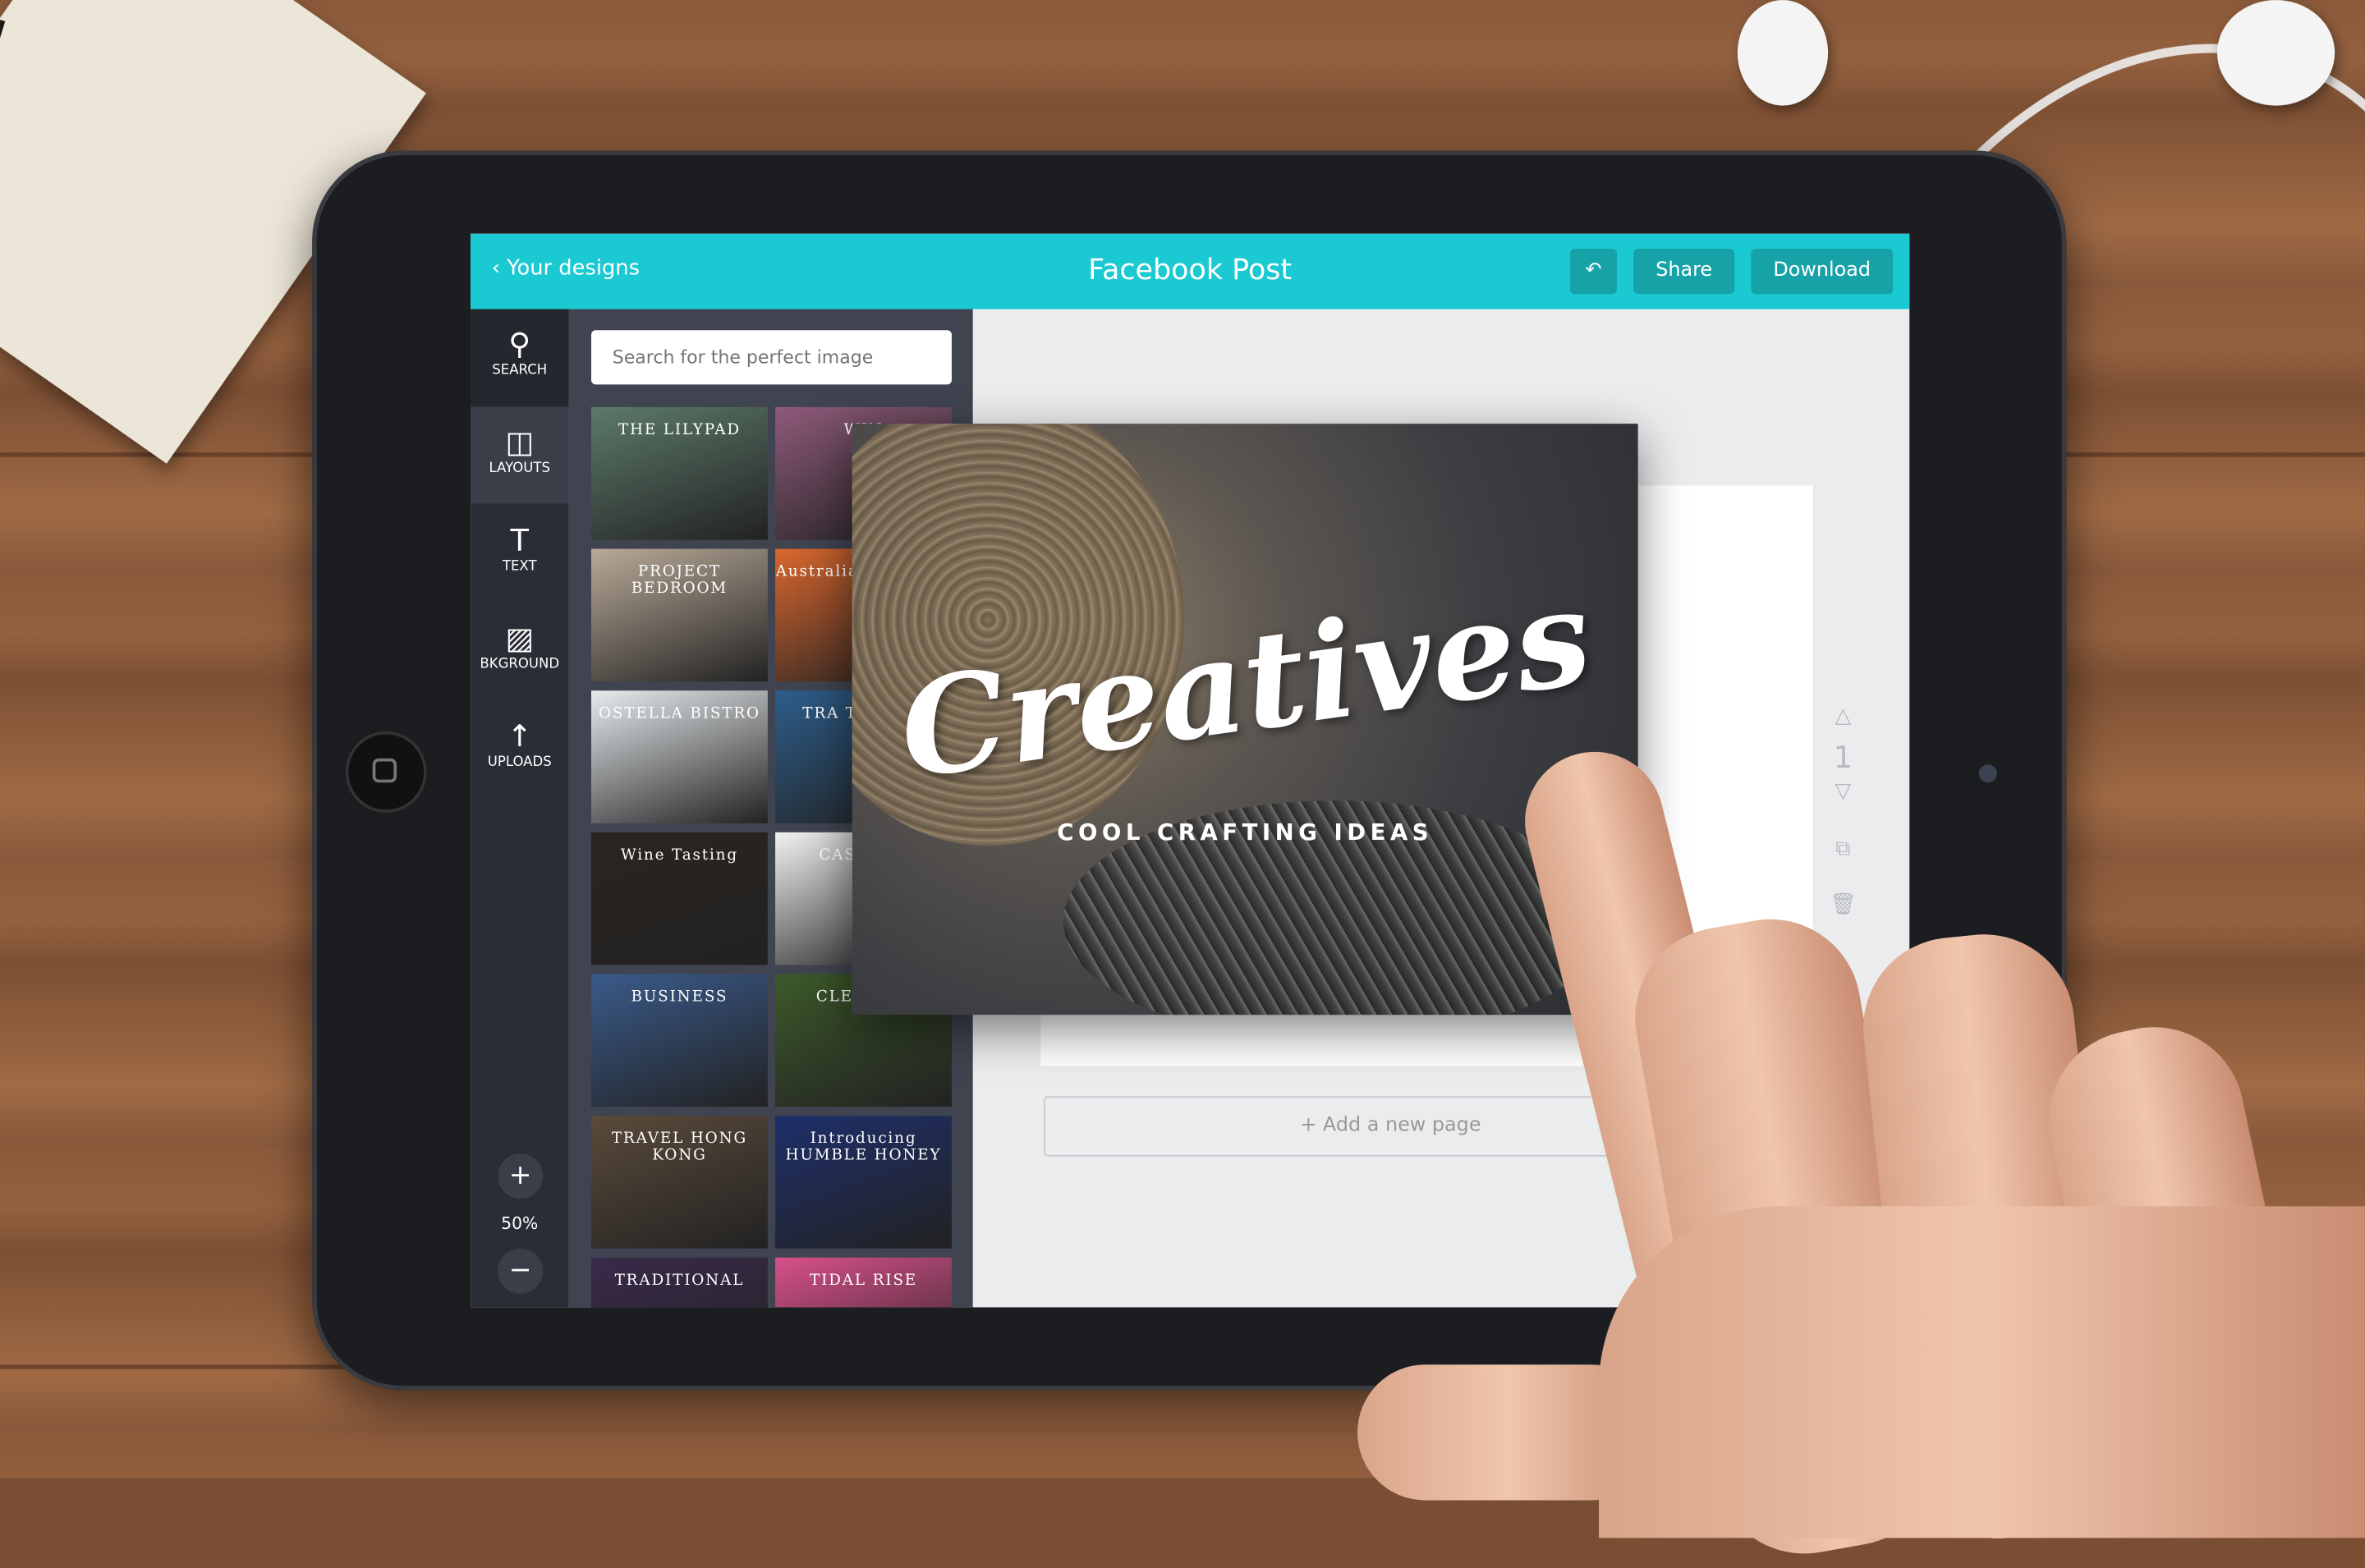 Image resolution: width=2365 pixels, height=1568 pixels. What do you see at coordinates (520, 371) in the screenshot?
I see `sidebar-item-label: SEARCH` at bounding box center [520, 371].